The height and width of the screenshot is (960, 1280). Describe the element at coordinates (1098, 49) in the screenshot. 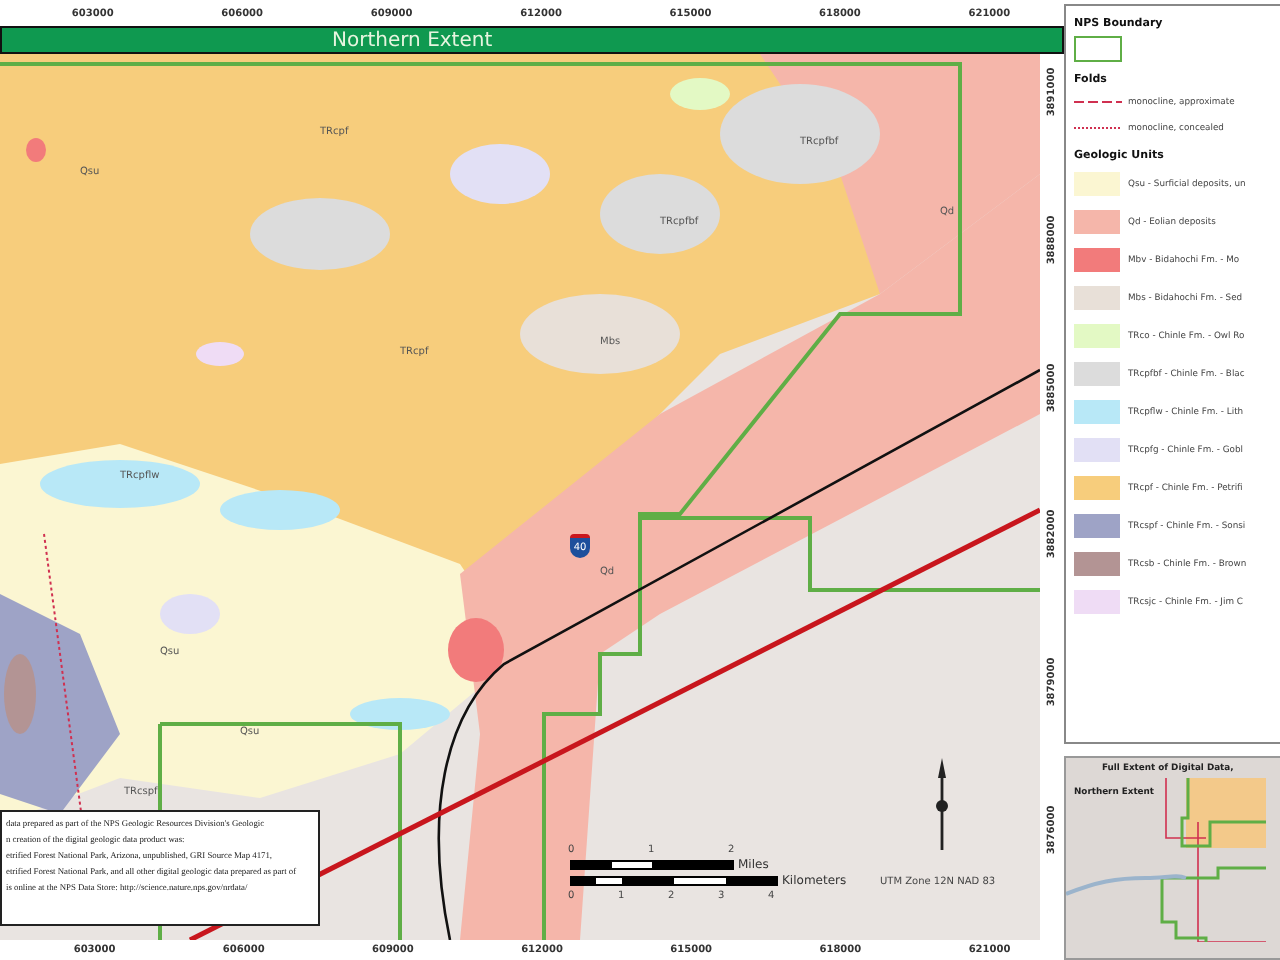

I see `boundary-swatch` at that location.